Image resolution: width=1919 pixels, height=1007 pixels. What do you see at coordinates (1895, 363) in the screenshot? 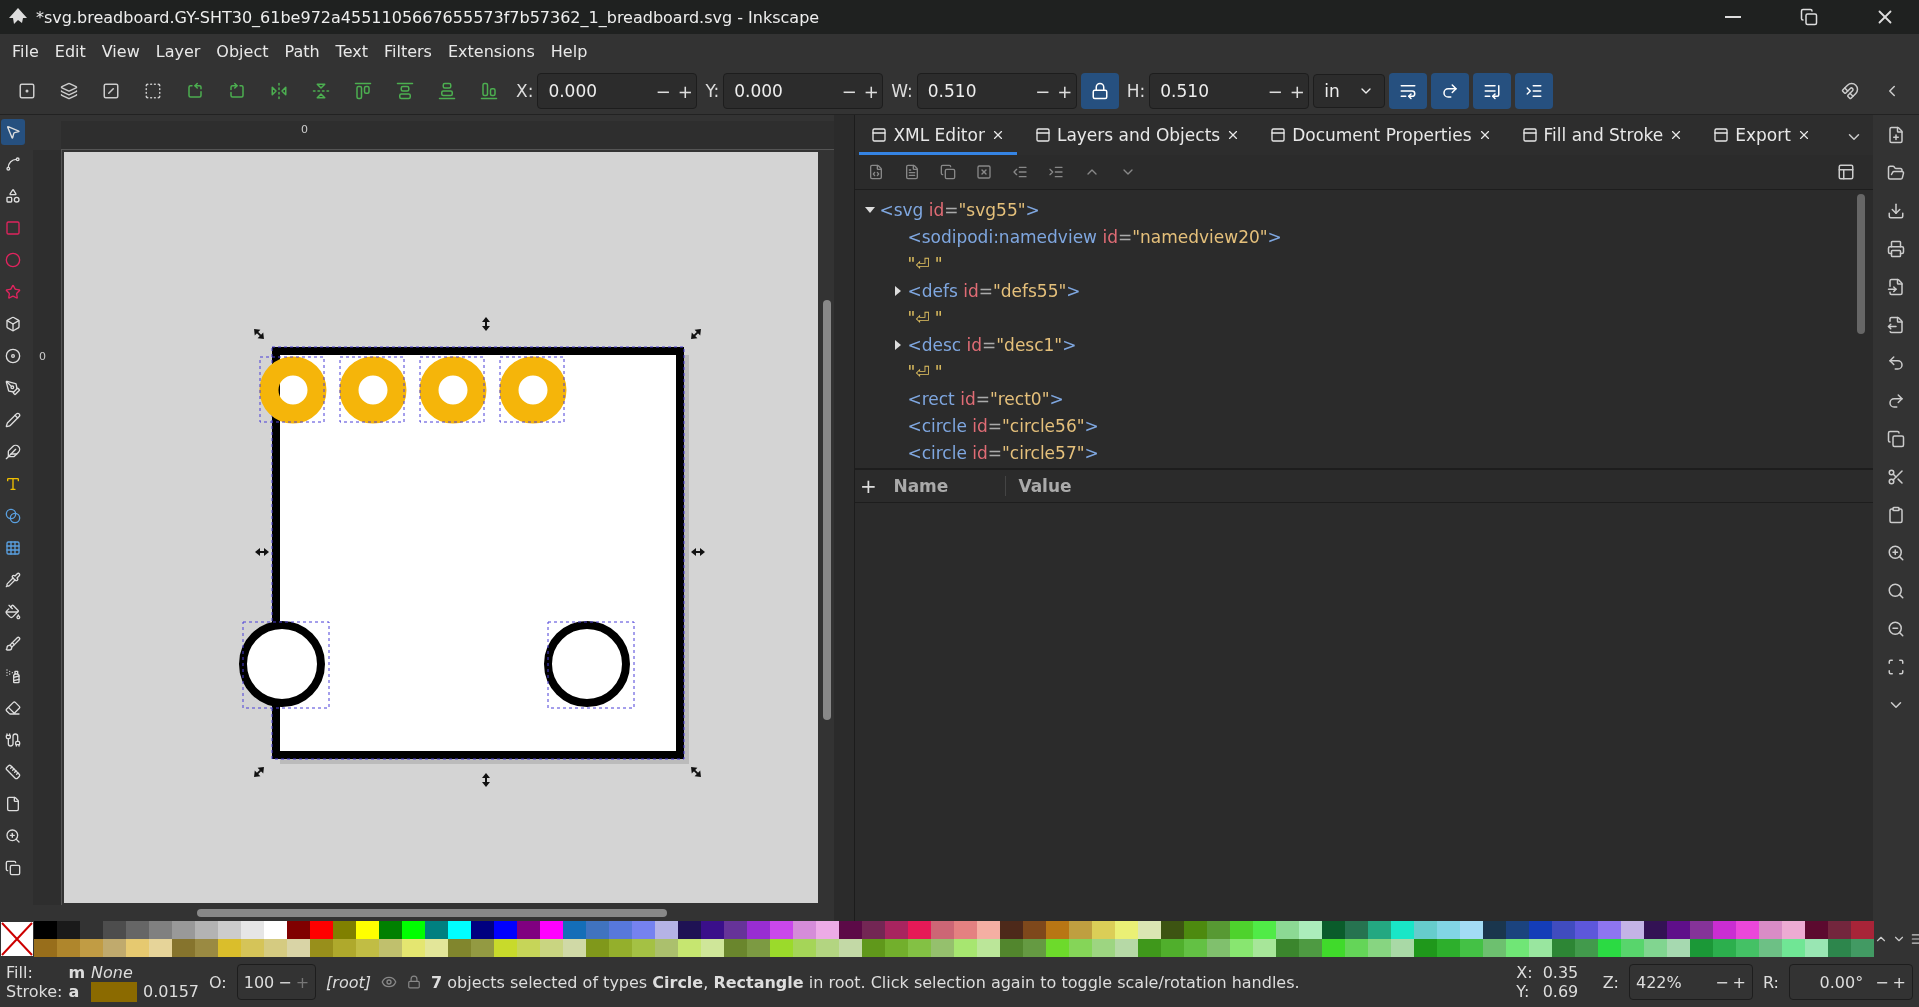
I see `undo-icon` at bounding box center [1895, 363].